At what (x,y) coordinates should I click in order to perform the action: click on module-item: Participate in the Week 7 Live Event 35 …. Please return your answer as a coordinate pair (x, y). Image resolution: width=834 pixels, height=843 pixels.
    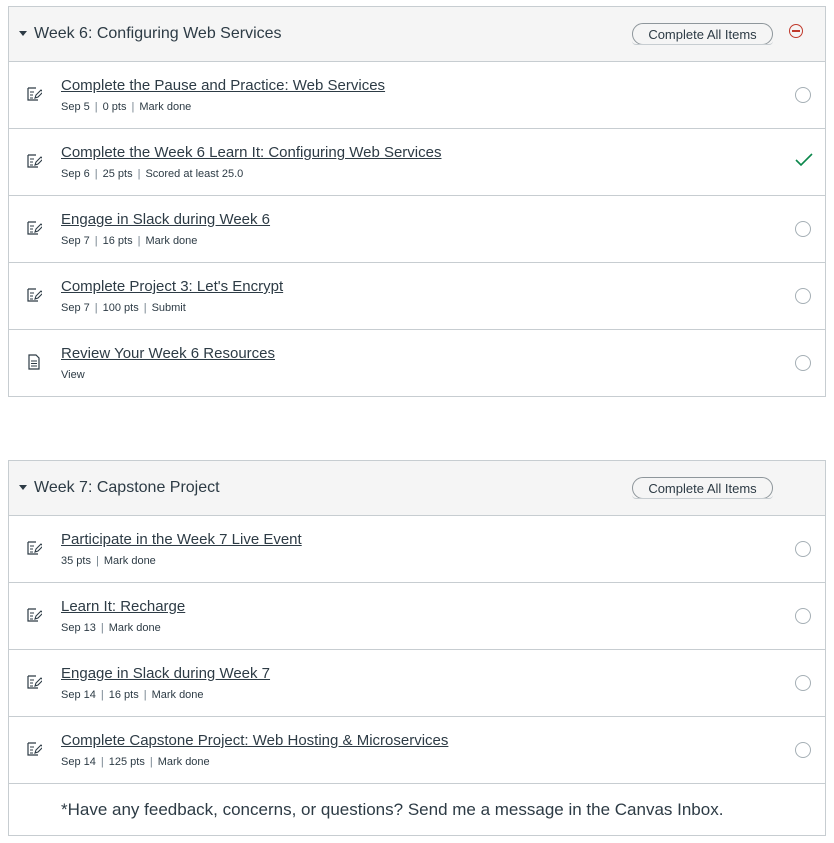
    Looking at the image, I should click on (417, 549).